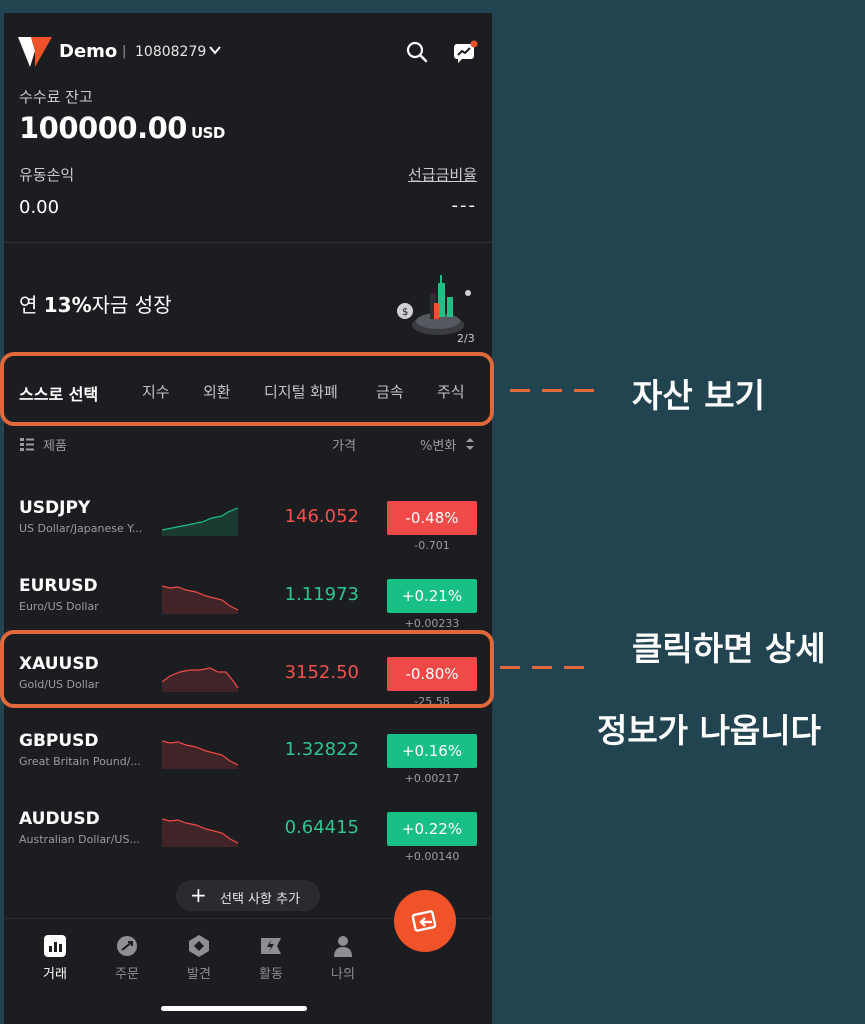 The width and height of the screenshot is (865, 1024). Describe the element at coordinates (432, 518) in the screenshot. I see `change-percent-badge: -0.48%` at that location.